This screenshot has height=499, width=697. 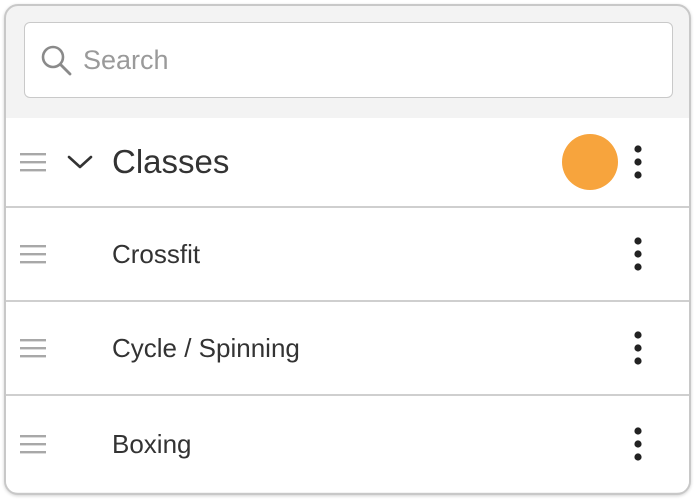 What do you see at coordinates (56, 60) in the screenshot?
I see `search-icon` at bounding box center [56, 60].